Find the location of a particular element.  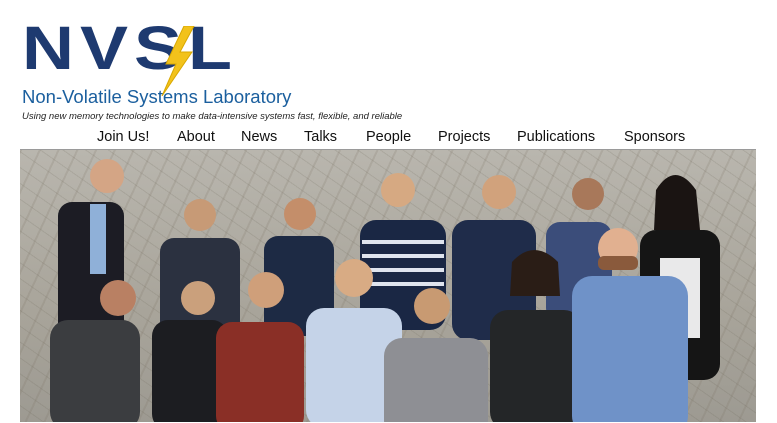

nav-join-us: Join Us! is located at coordinates (123, 137).